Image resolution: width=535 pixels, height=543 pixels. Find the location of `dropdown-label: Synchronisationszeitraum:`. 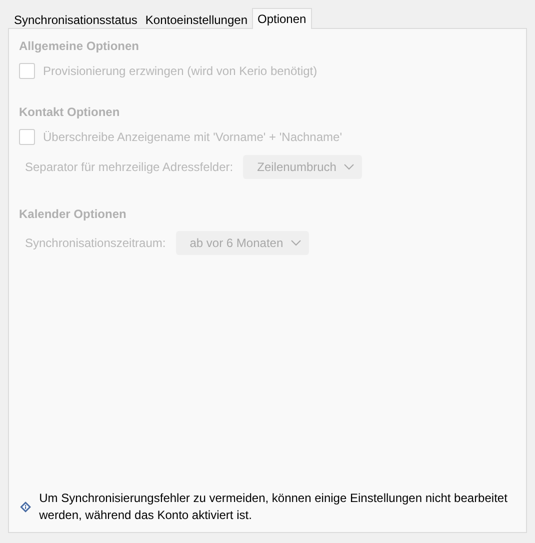

dropdown-label: Synchronisationszeitraum: is located at coordinates (95, 243).